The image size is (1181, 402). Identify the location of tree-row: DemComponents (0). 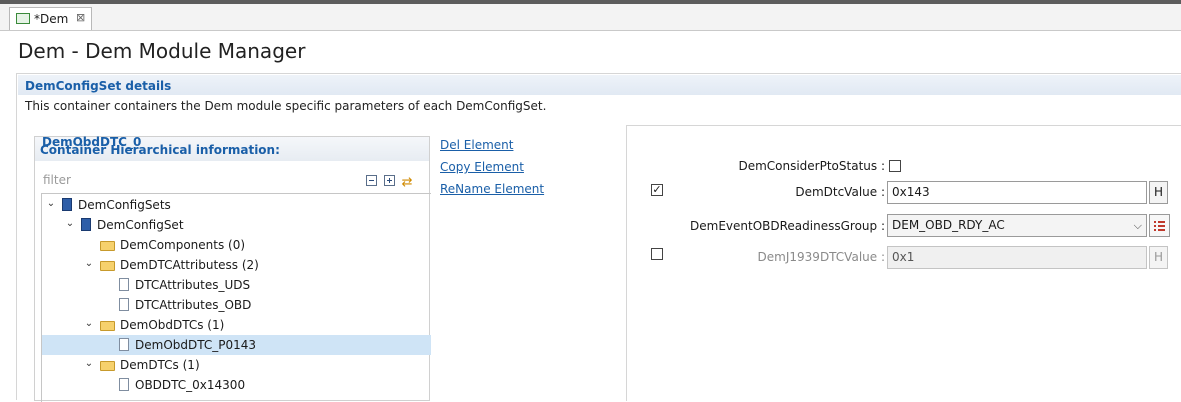
(236, 245).